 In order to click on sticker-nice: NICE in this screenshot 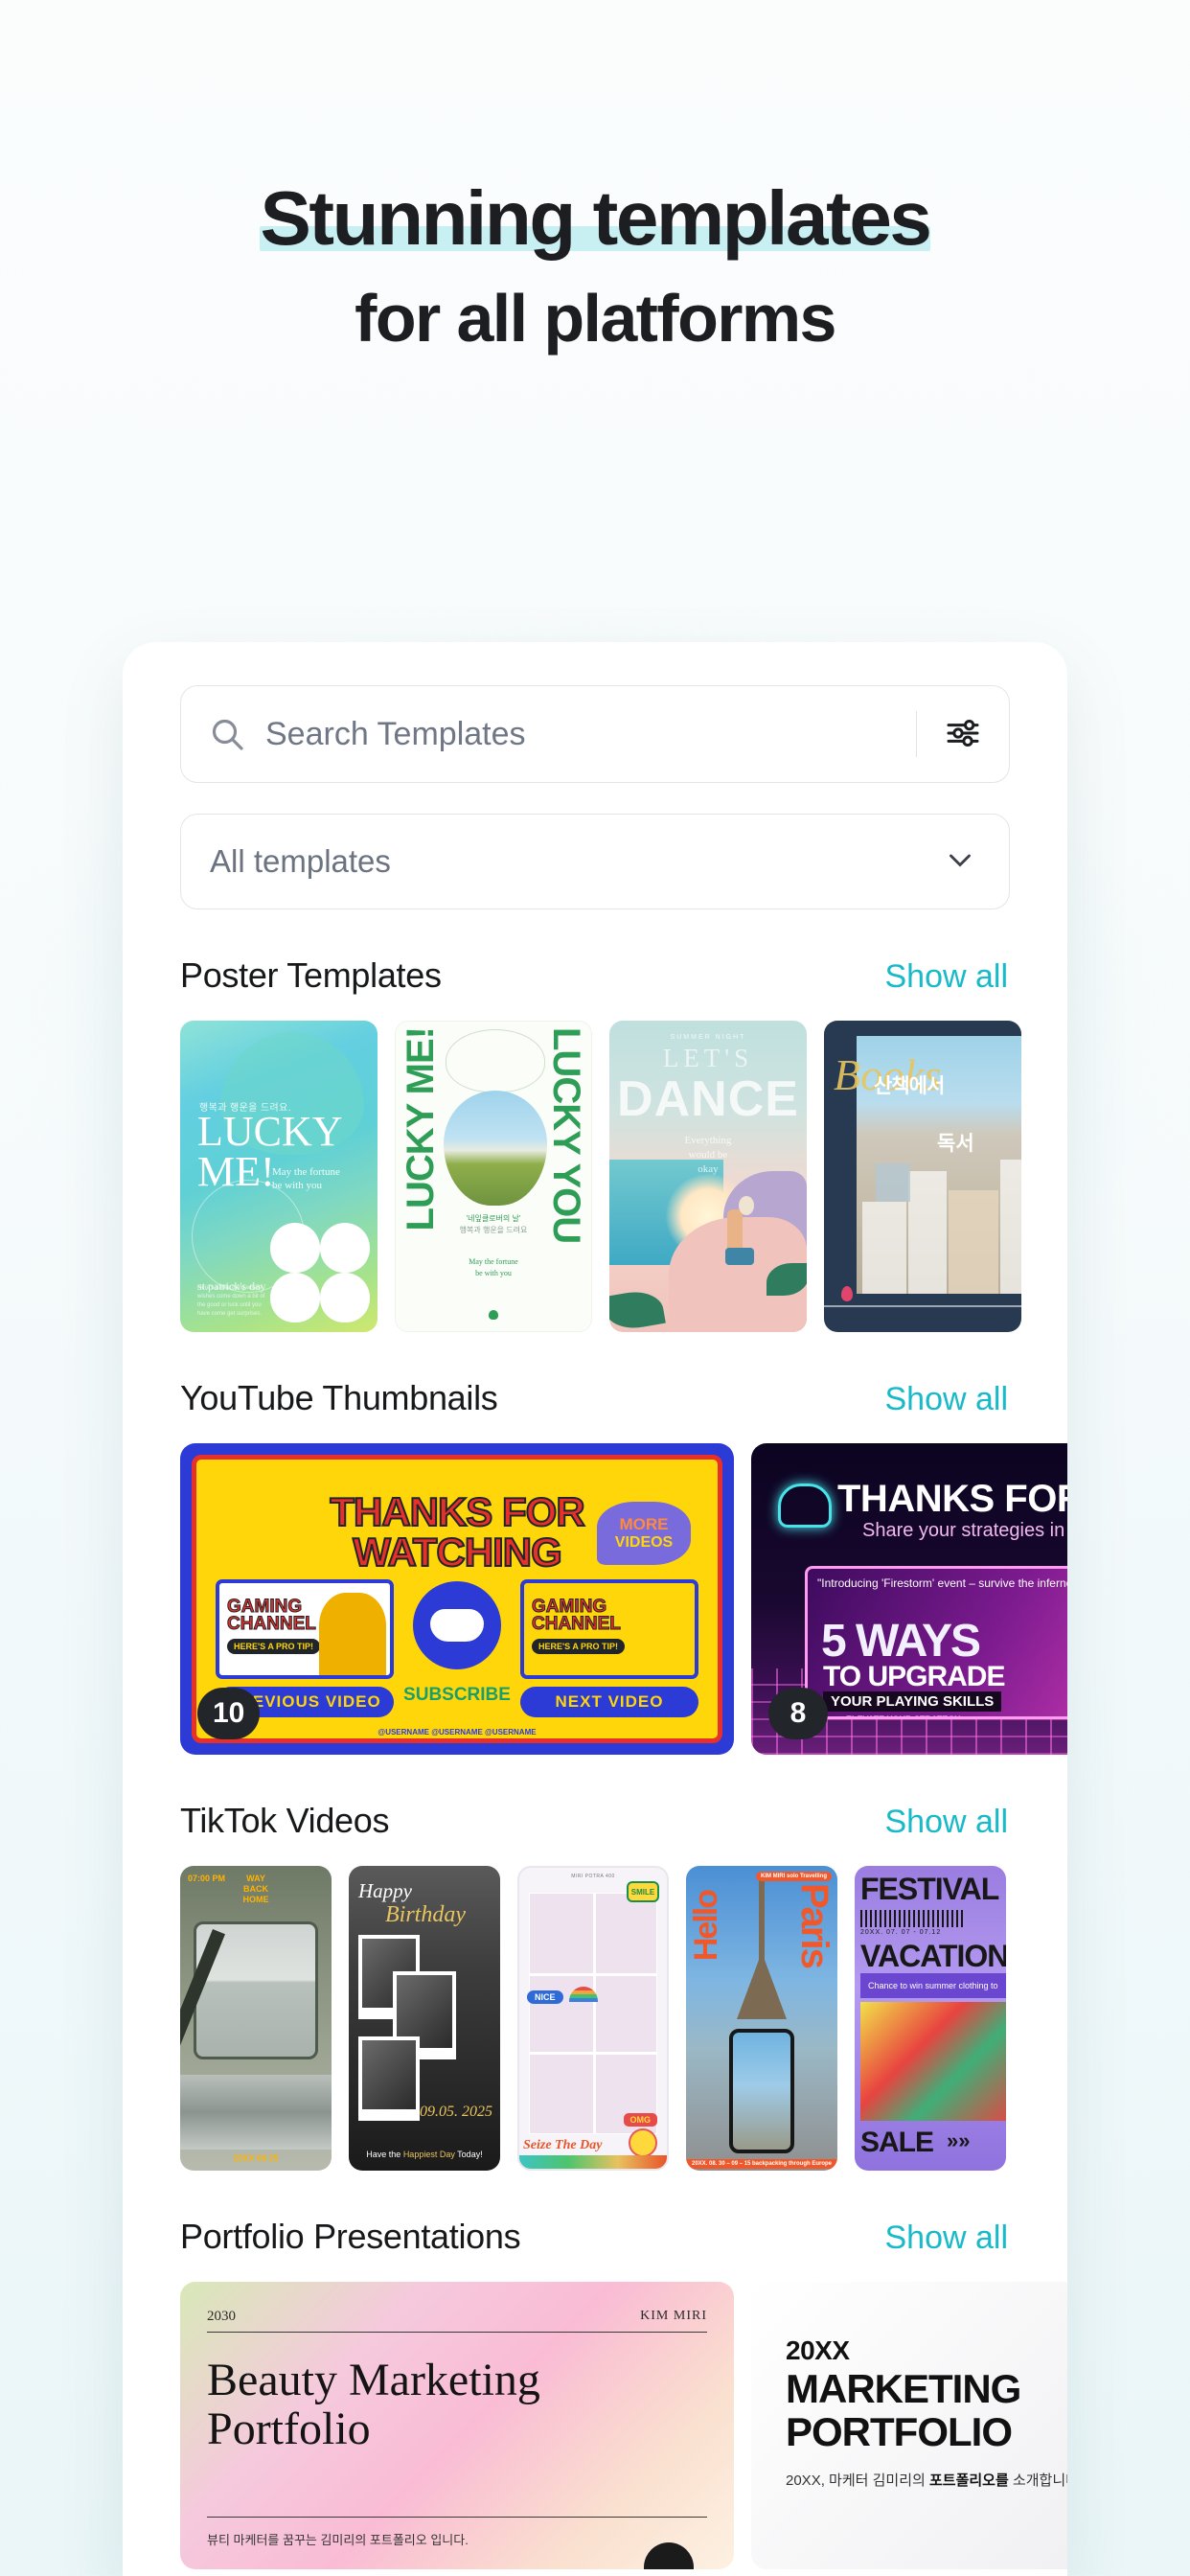, I will do `click(545, 1997)`.